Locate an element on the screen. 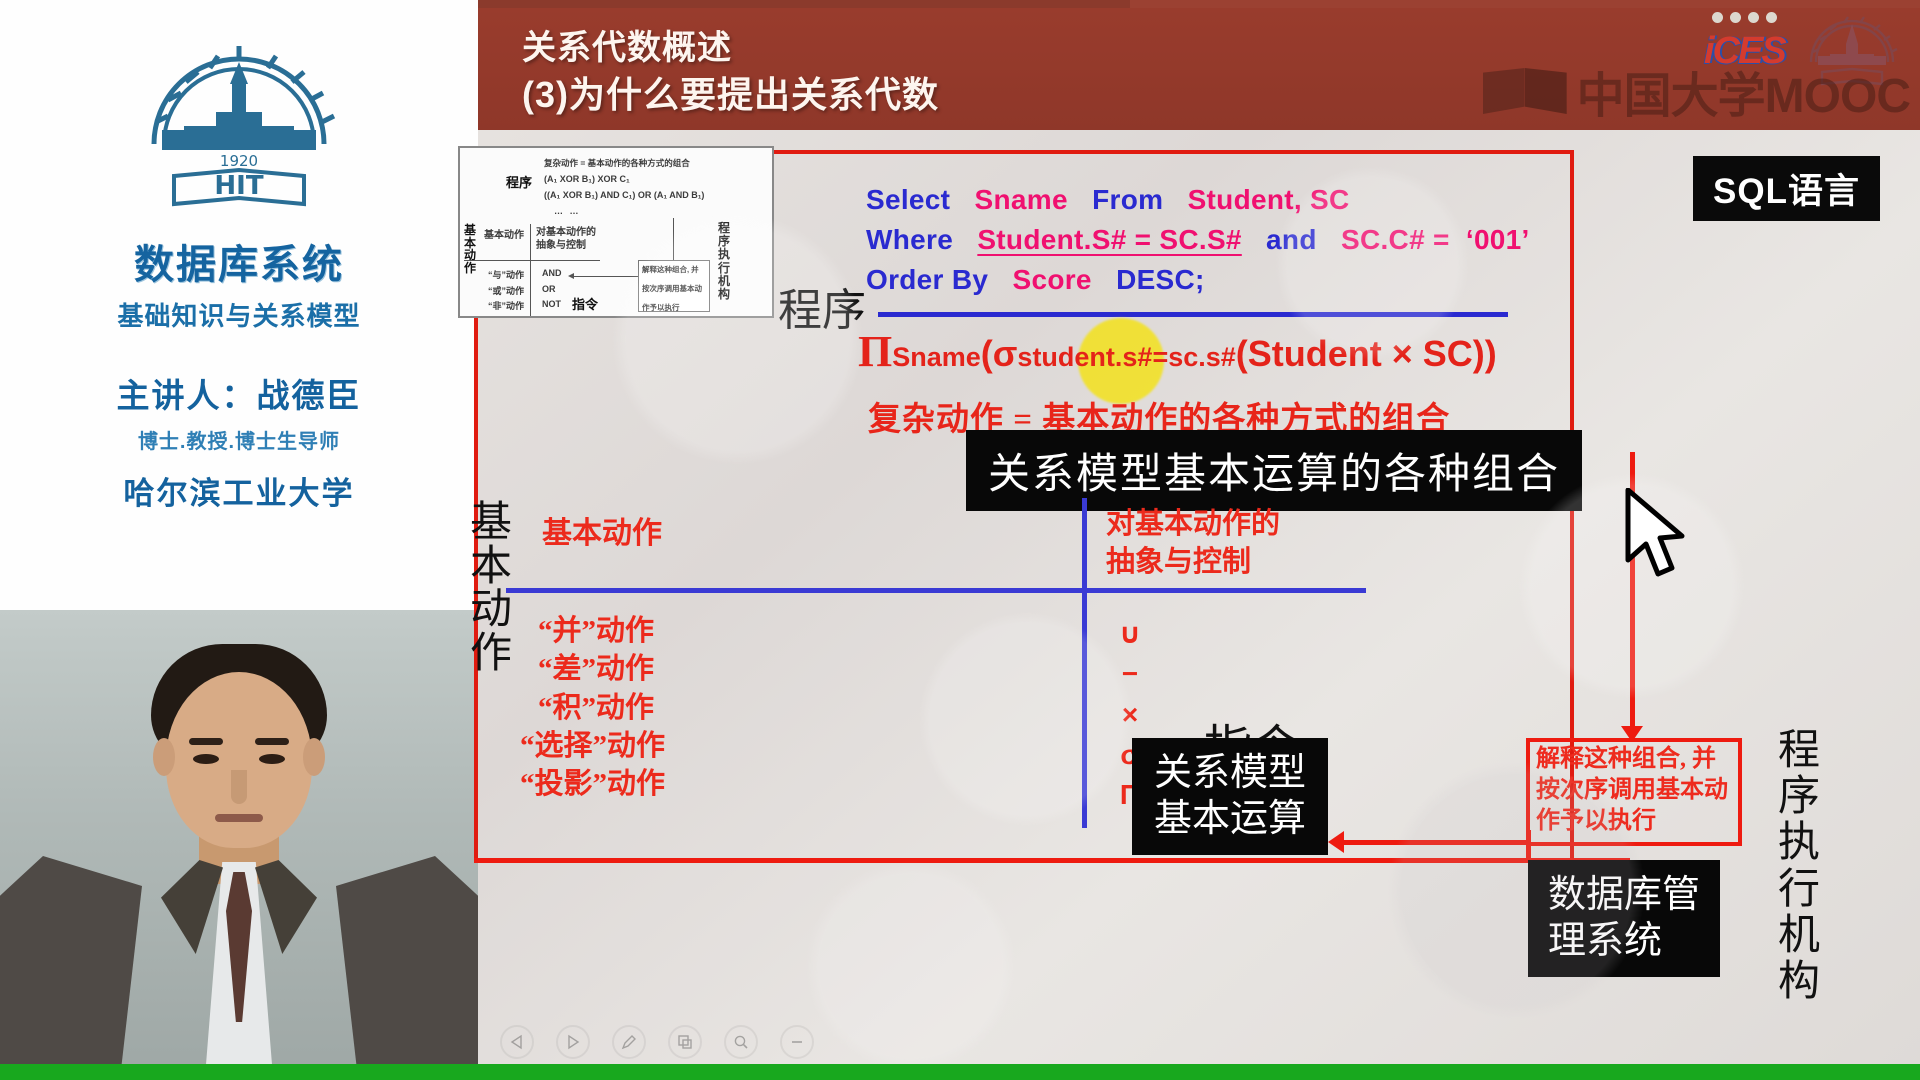 The width and height of the screenshot is (1920, 1080). eyebrow-right is located at coordinates (272, 741).